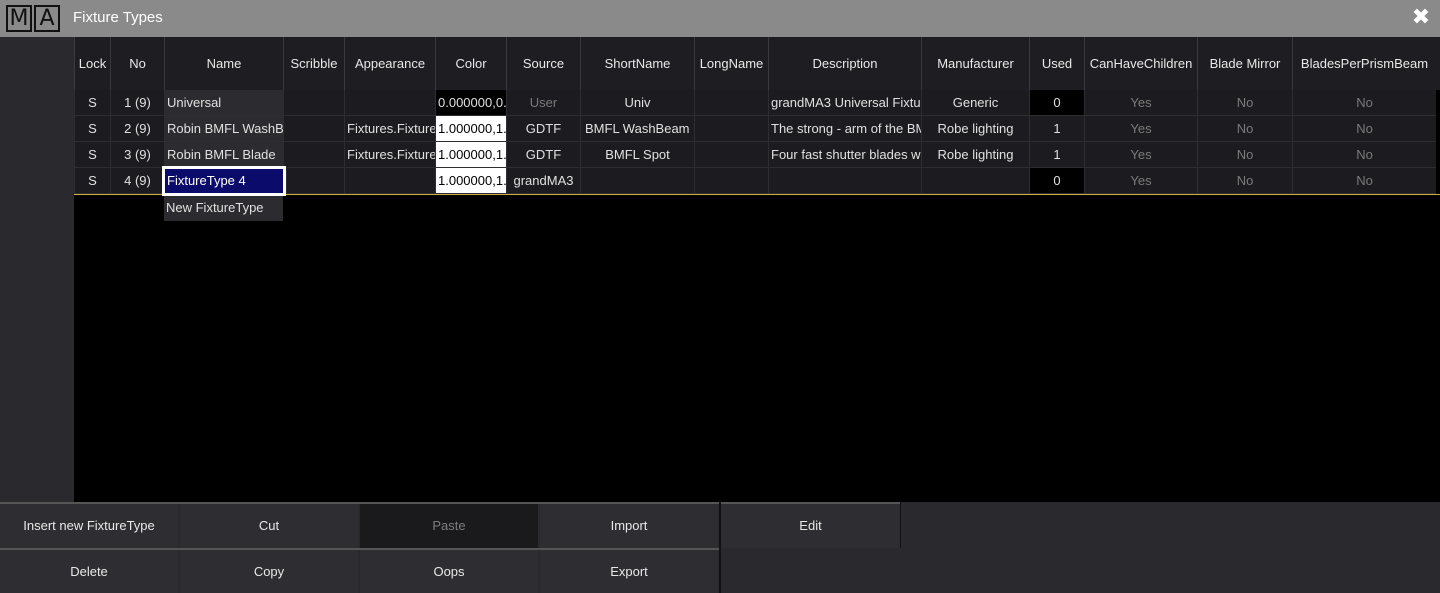  I want to click on cell-shortname: Univ, so click(637, 103).